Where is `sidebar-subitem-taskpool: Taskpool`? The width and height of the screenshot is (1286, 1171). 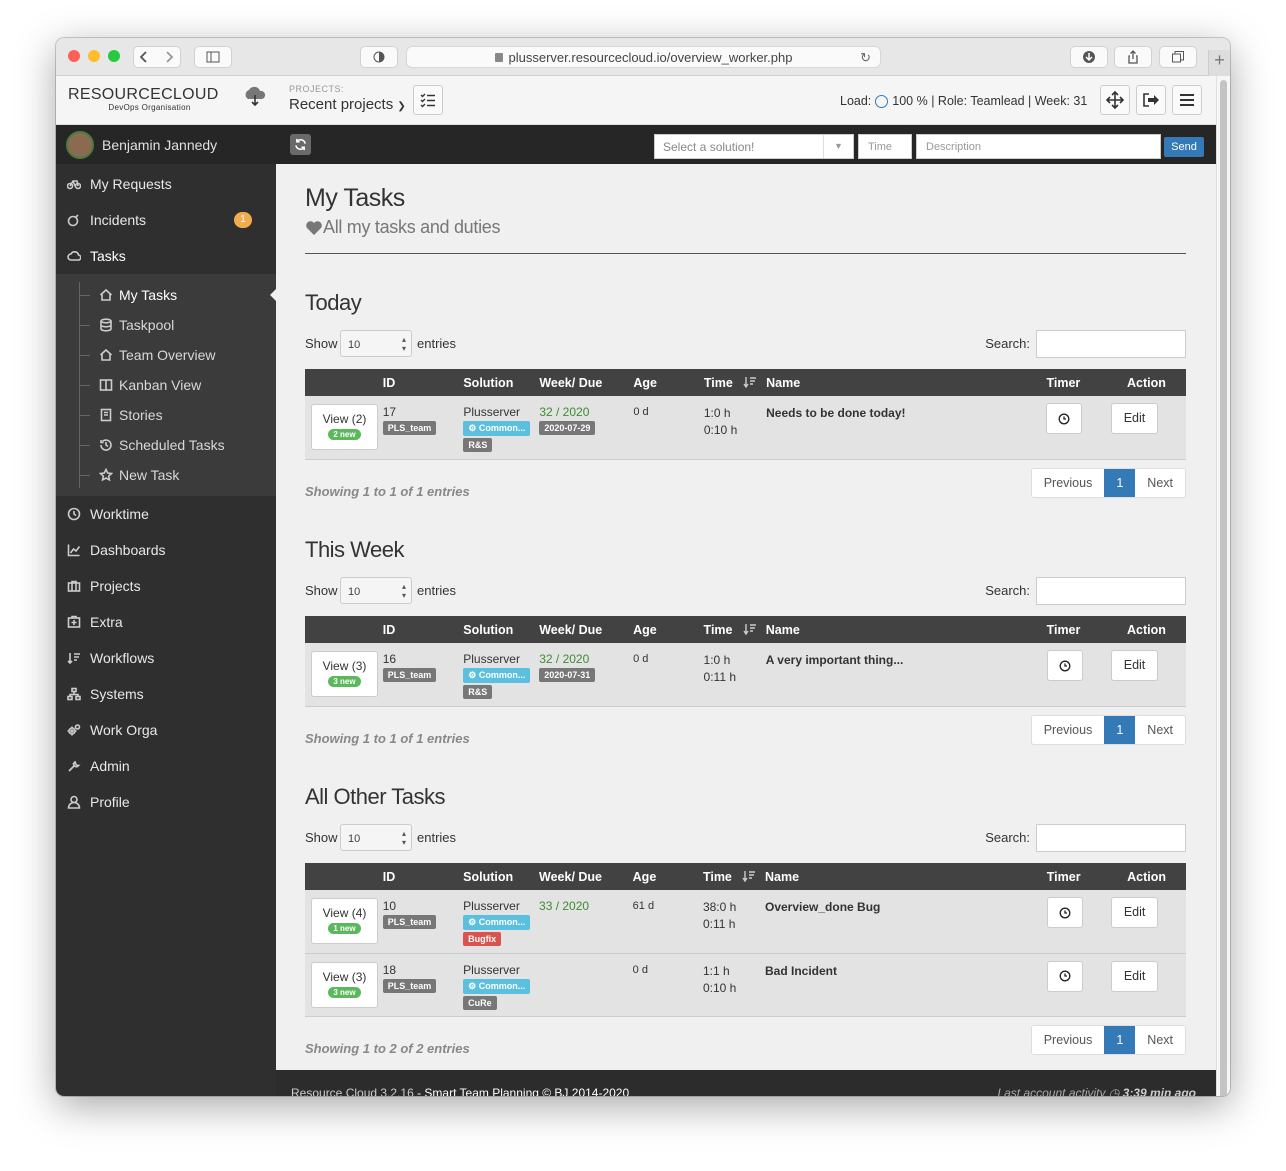
sidebar-subitem-taskpool: Taskpool is located at coordinates (166, 325).